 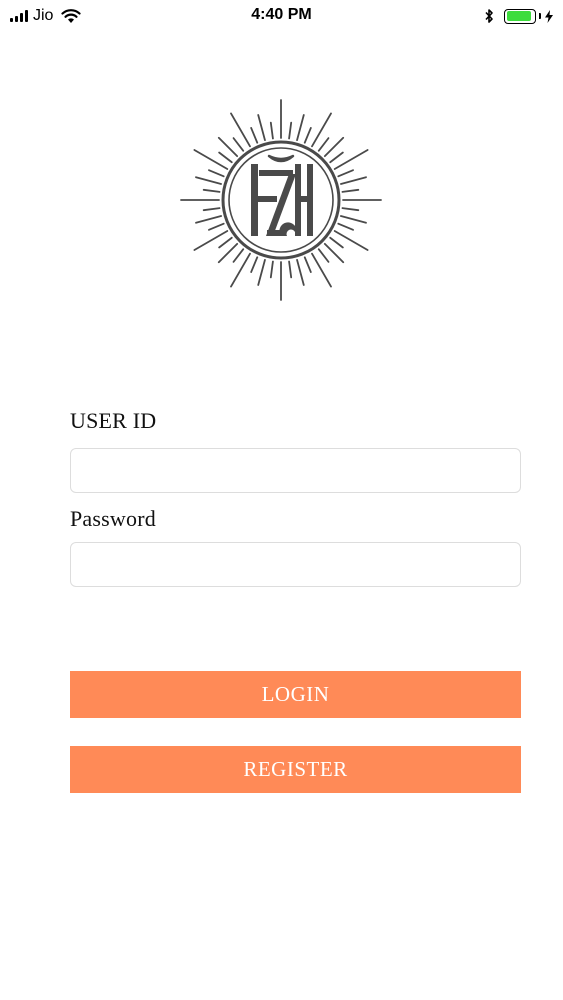 What do you see at coordinates (113, 518) in the screenshot?
I see `password-label: Password` at bounding box center [113, 518].